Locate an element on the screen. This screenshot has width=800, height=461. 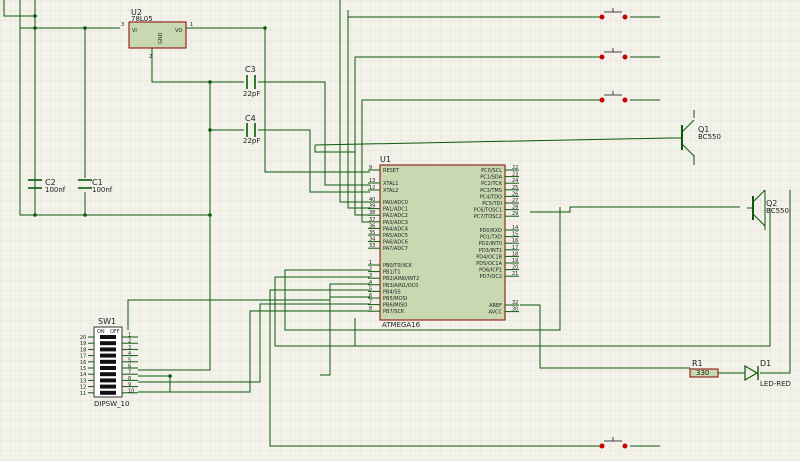
u1-left-pin-number: 7 is located at coordinates (370, 303).